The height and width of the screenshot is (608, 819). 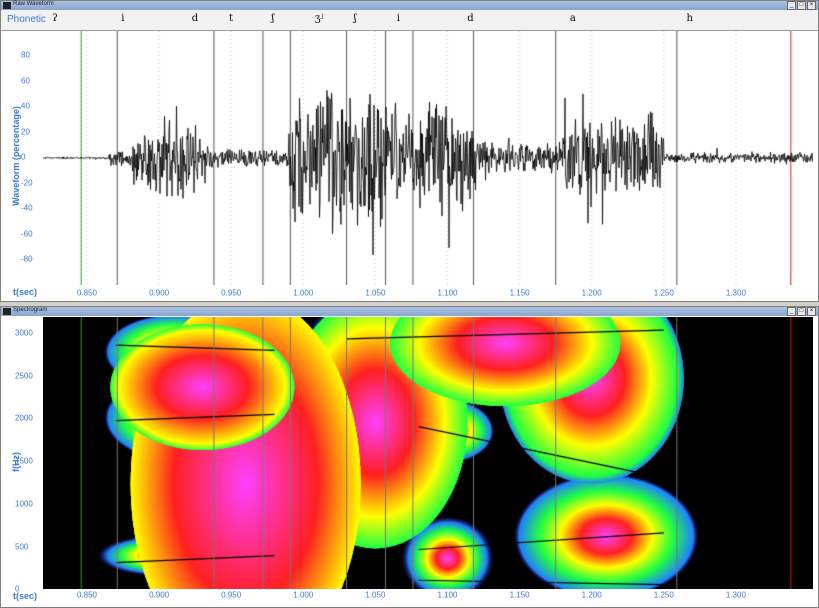 I want to click on title-bar: Spectrogram _ □ ×, so click(x=409, y=311).